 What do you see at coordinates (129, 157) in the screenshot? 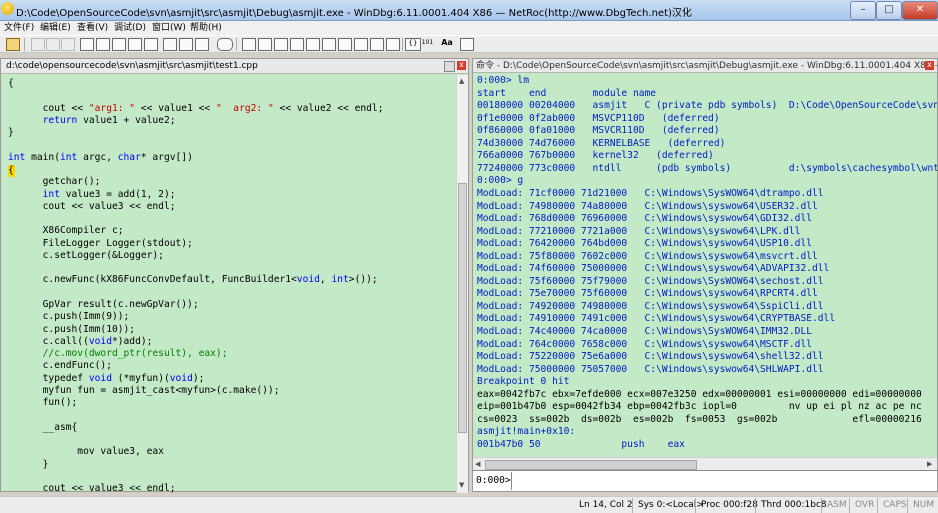
I see `source-token: char` at bounding box center [129, 157].